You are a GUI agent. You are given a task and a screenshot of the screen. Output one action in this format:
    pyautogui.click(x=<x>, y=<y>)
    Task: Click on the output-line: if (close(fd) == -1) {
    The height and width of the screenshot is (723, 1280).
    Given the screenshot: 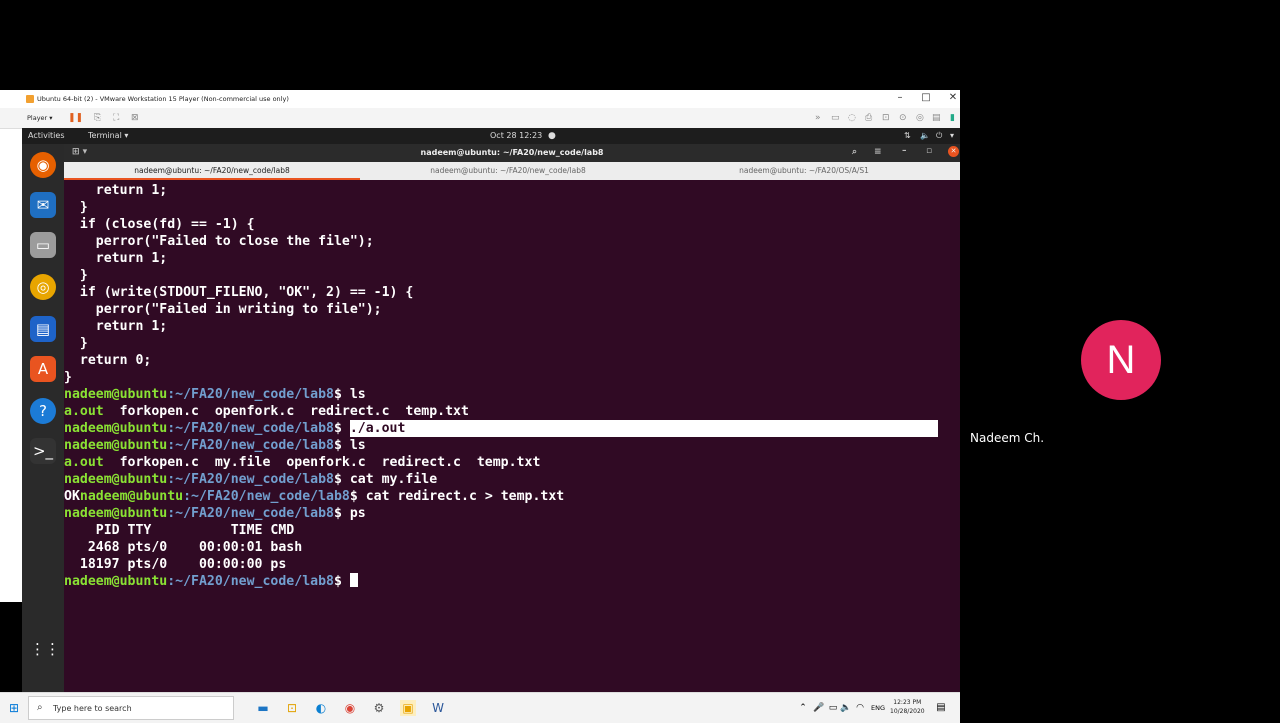 What is the action you would take?
    pyautogui.click(x=159, y=224)
    